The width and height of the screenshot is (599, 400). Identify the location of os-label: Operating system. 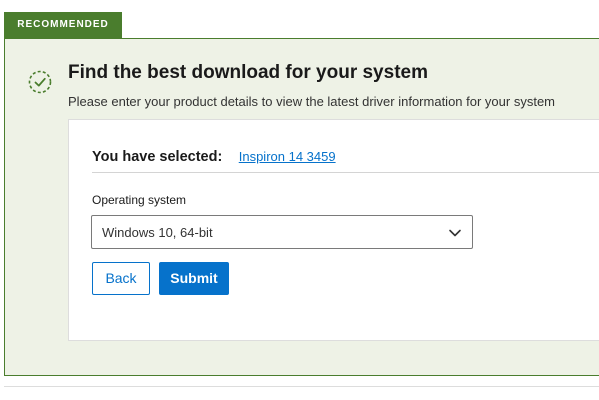
(139, 200).